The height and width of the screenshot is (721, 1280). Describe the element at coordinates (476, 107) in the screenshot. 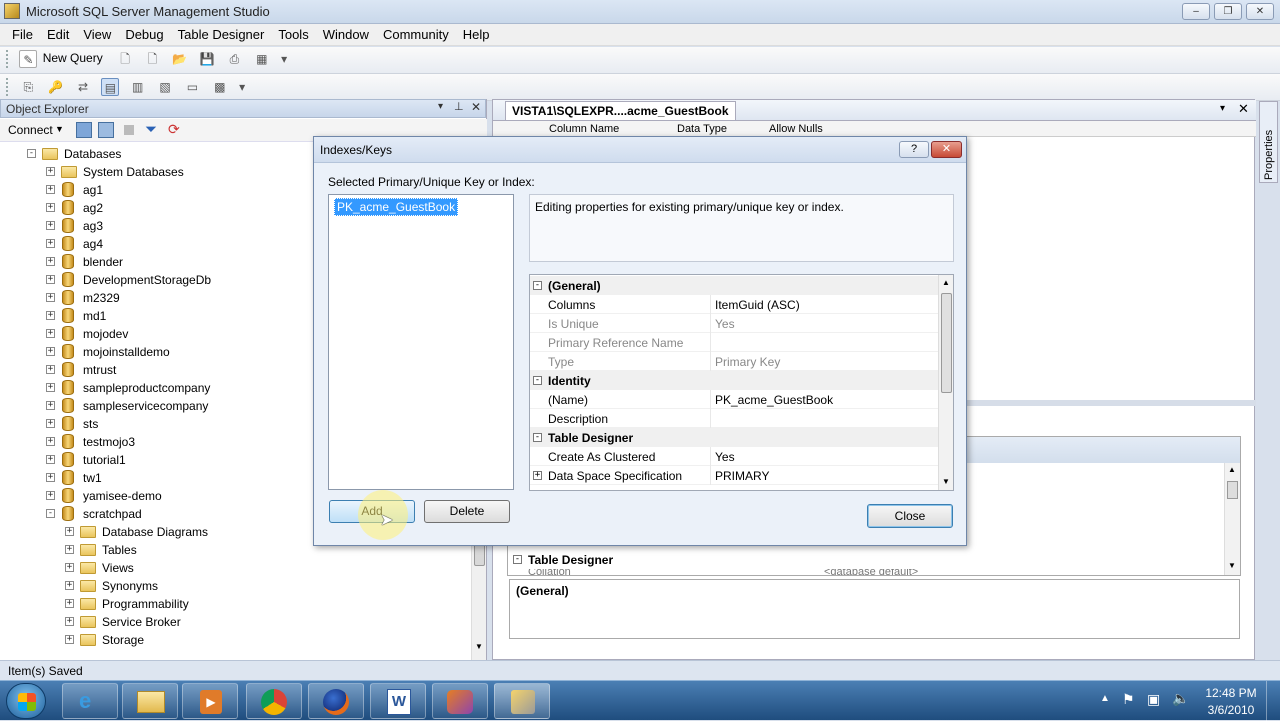

I see `close-panel-icon: ✕` at that location.